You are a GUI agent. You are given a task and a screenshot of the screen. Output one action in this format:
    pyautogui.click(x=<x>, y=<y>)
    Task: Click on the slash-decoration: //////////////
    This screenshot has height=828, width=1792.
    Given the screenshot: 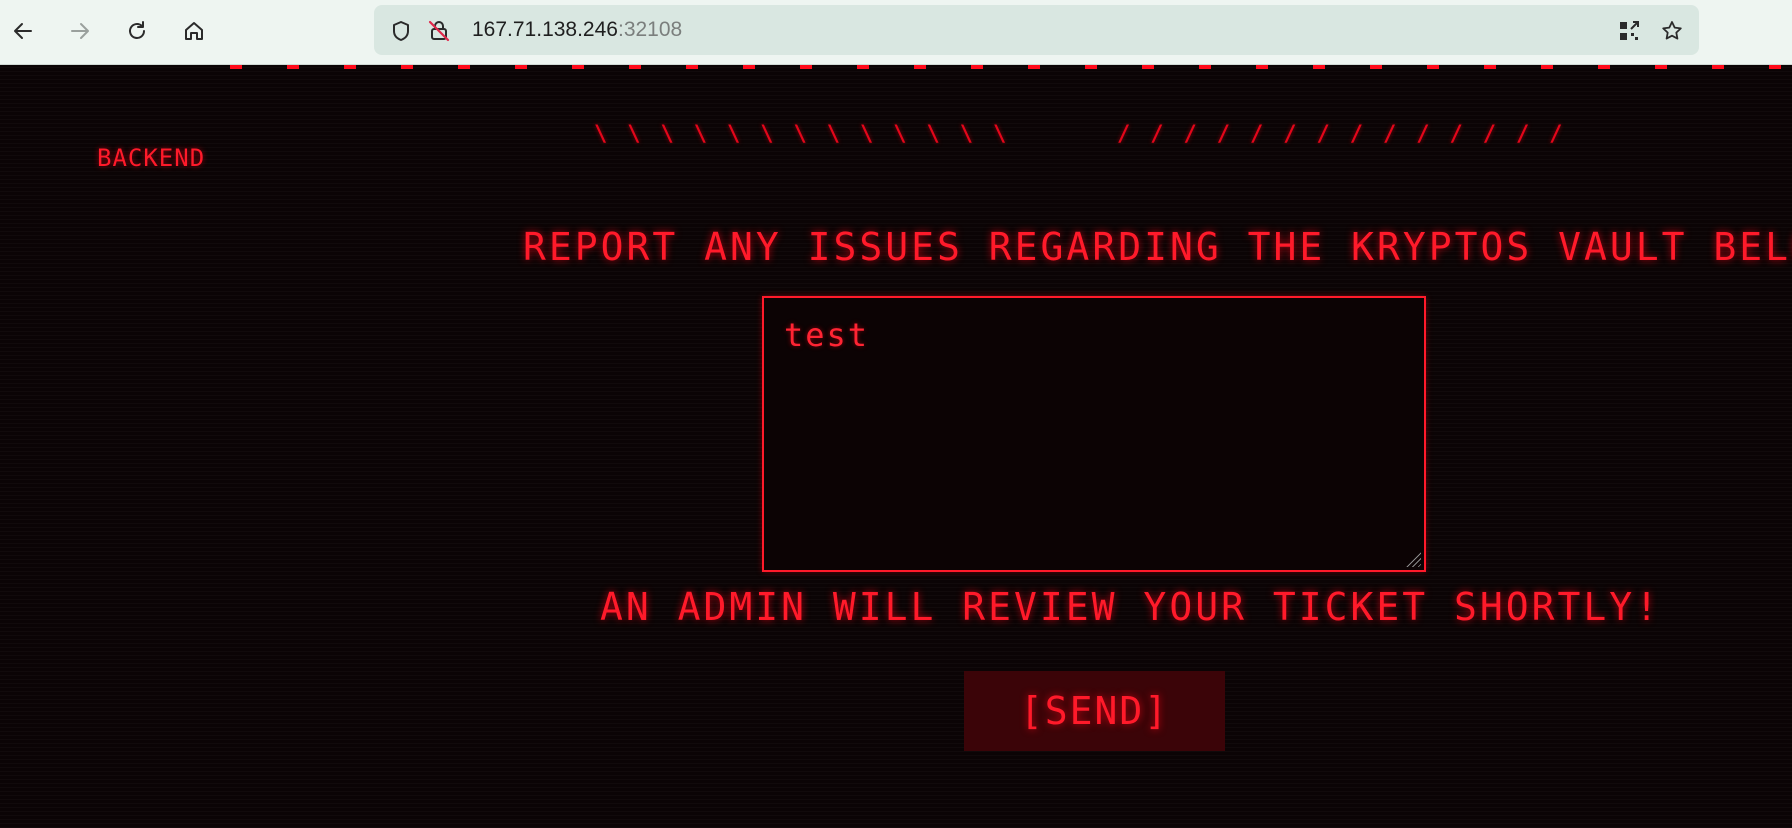 What is the action you would take?
    pyautogui.click(x=1350, y=134)
    